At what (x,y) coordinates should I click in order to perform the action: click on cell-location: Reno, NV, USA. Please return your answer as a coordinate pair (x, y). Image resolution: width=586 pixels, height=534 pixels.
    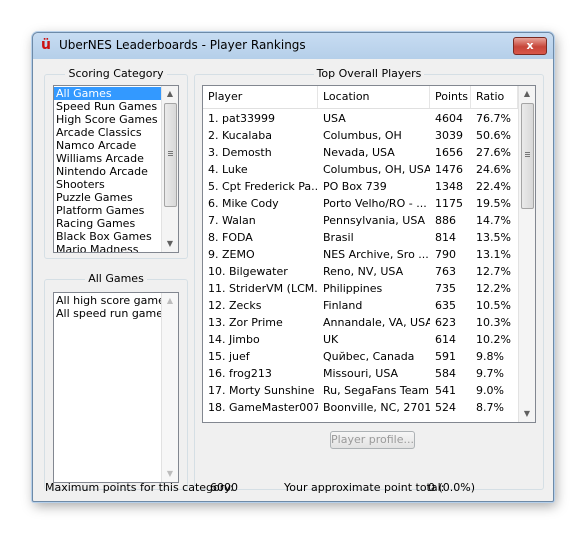
    Looking at the image, I should click on (363, 271).